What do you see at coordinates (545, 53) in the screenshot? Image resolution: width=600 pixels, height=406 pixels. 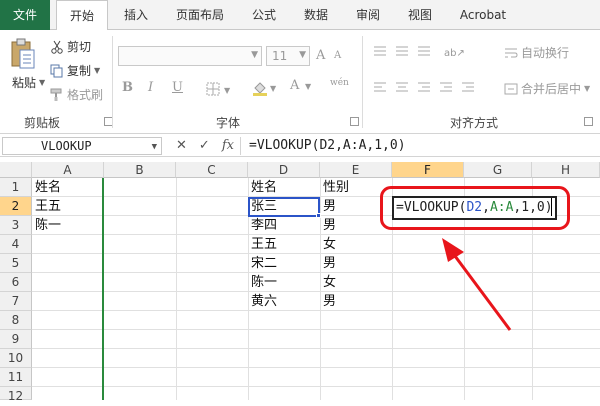 I see `wrap-text-label: 自动换行` at bounding box center [545, 53].